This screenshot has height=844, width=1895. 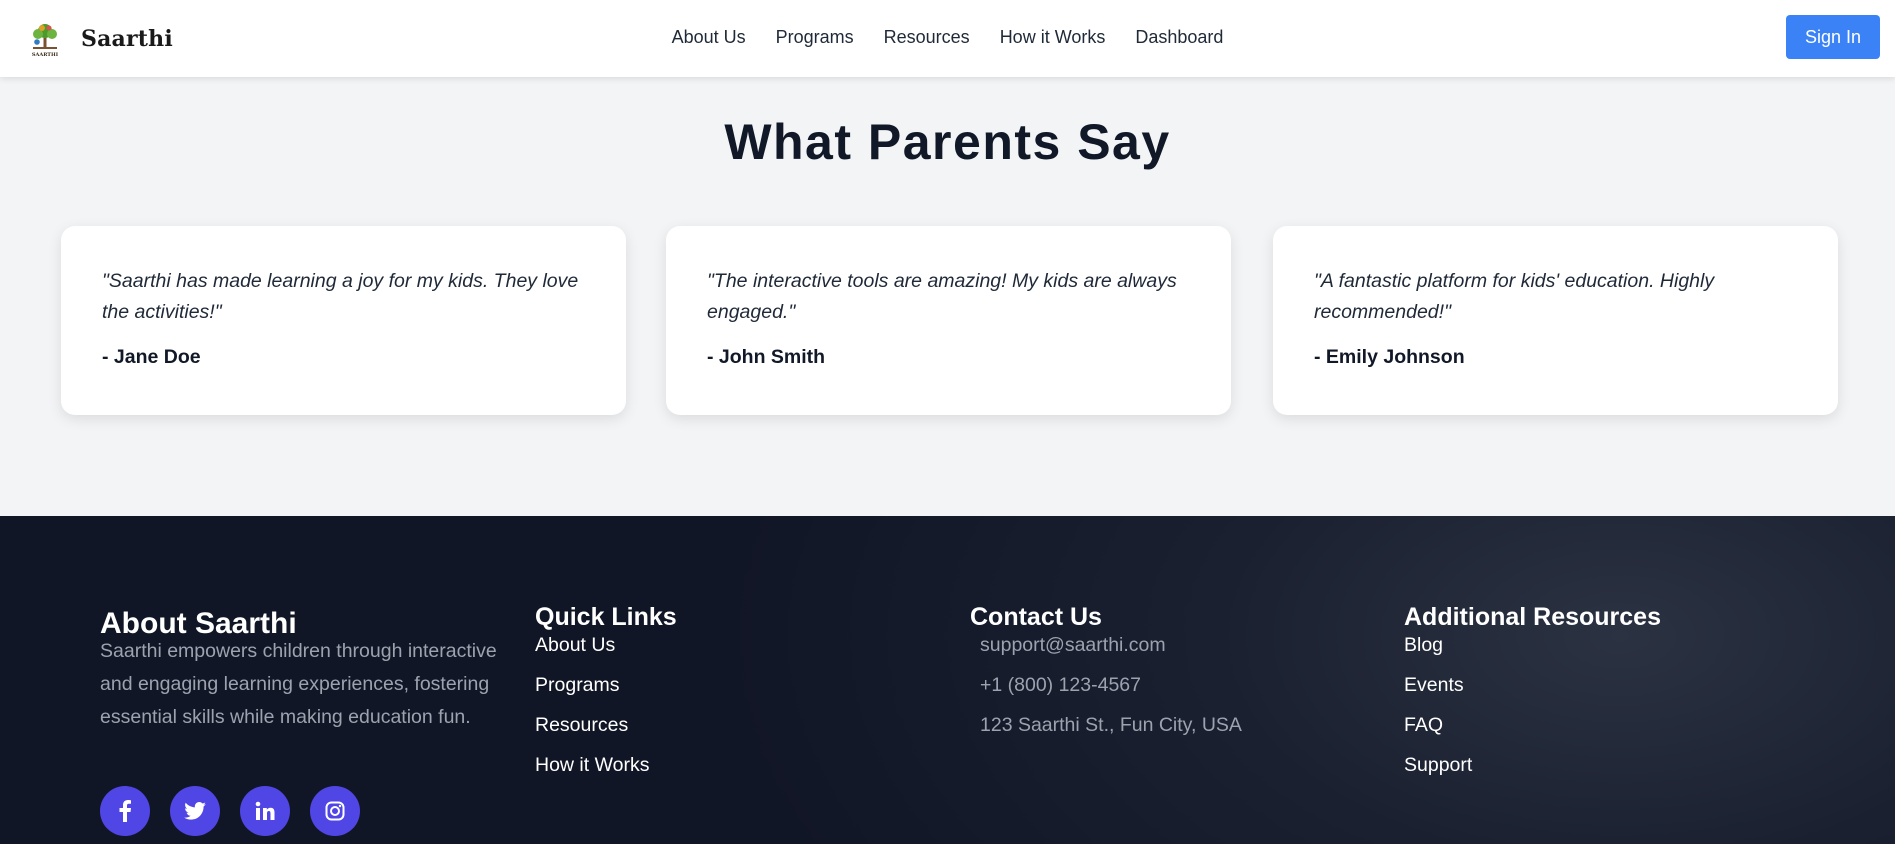 I want to click on twitter-button, so click(x=195, y=811).